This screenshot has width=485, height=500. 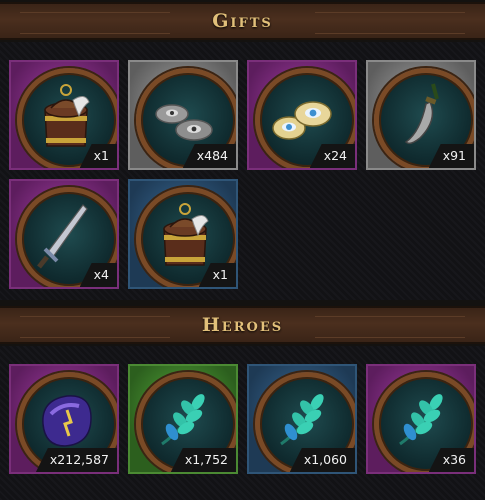 What do you see at coordinates (64, 115) in the screenshot?
I see `gift-slot-chest: x1` at bounding box center [64, 115].